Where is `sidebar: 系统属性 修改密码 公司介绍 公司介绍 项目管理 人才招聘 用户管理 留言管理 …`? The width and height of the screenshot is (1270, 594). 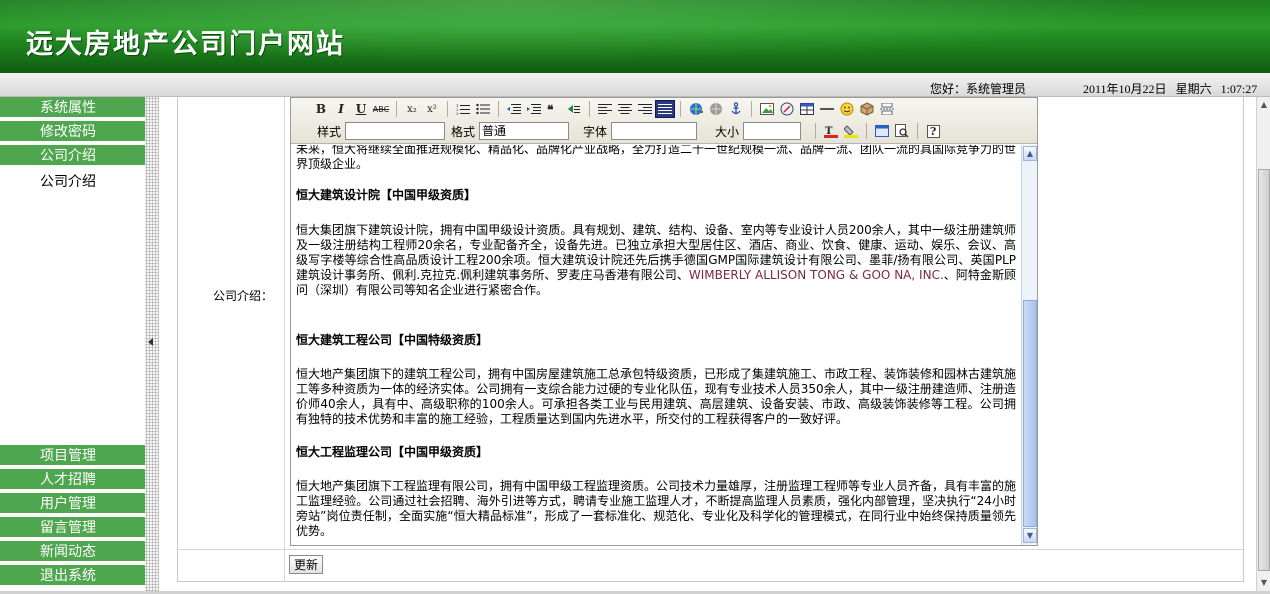
sidebar: 系统属性 修改密码 公司介绍 公司介绍 项目管理 人才招聘 用户管理 留言管理 … is located at coordinates (72, 344).